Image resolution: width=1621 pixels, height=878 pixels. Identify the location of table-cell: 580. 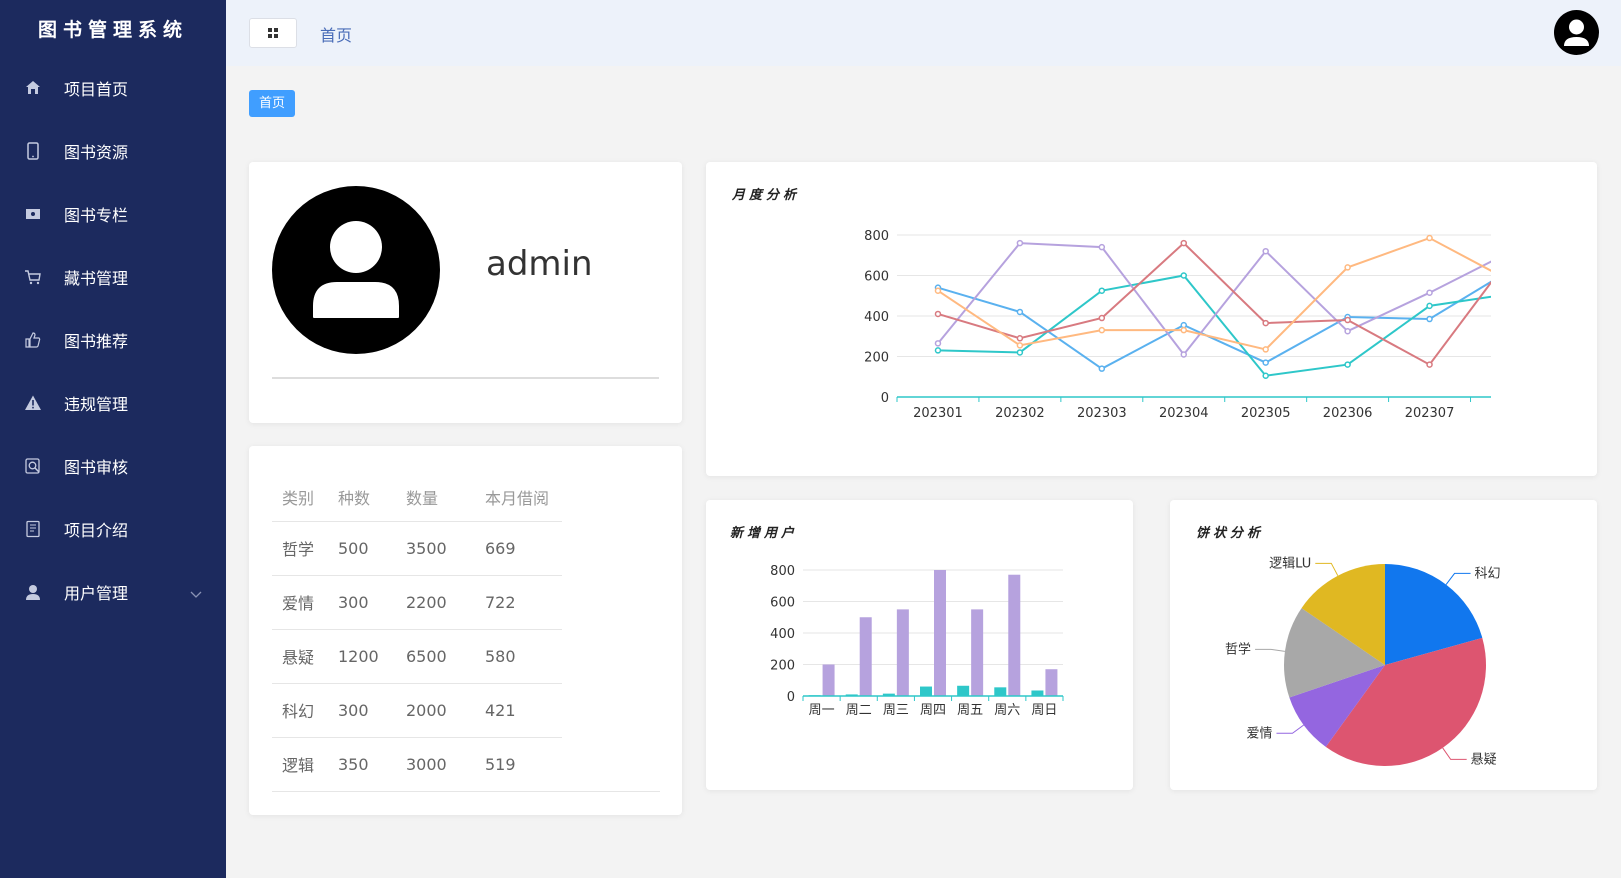
(518, 655).